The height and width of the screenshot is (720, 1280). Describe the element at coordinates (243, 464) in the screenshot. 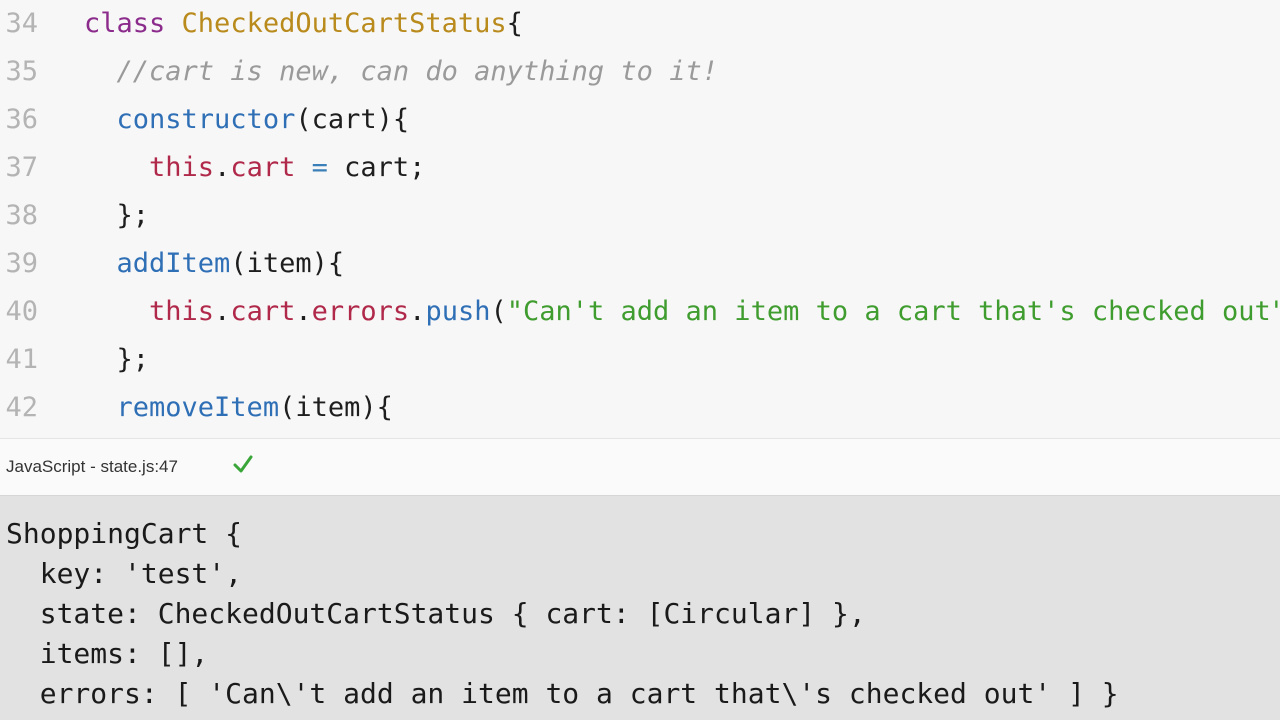

I see `checkmark-icon` at that location.